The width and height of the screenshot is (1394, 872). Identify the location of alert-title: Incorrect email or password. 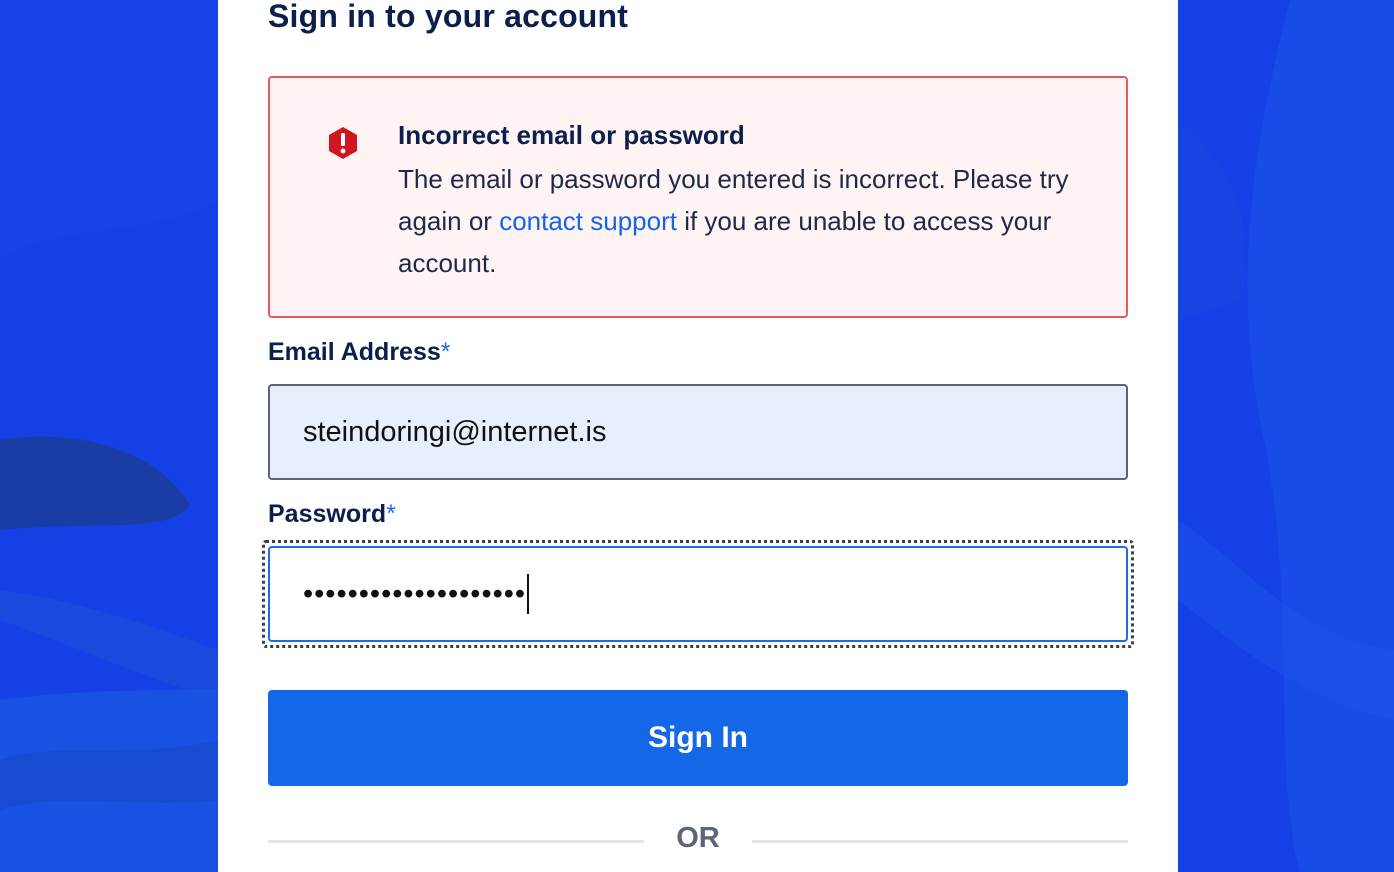
(571, 135).